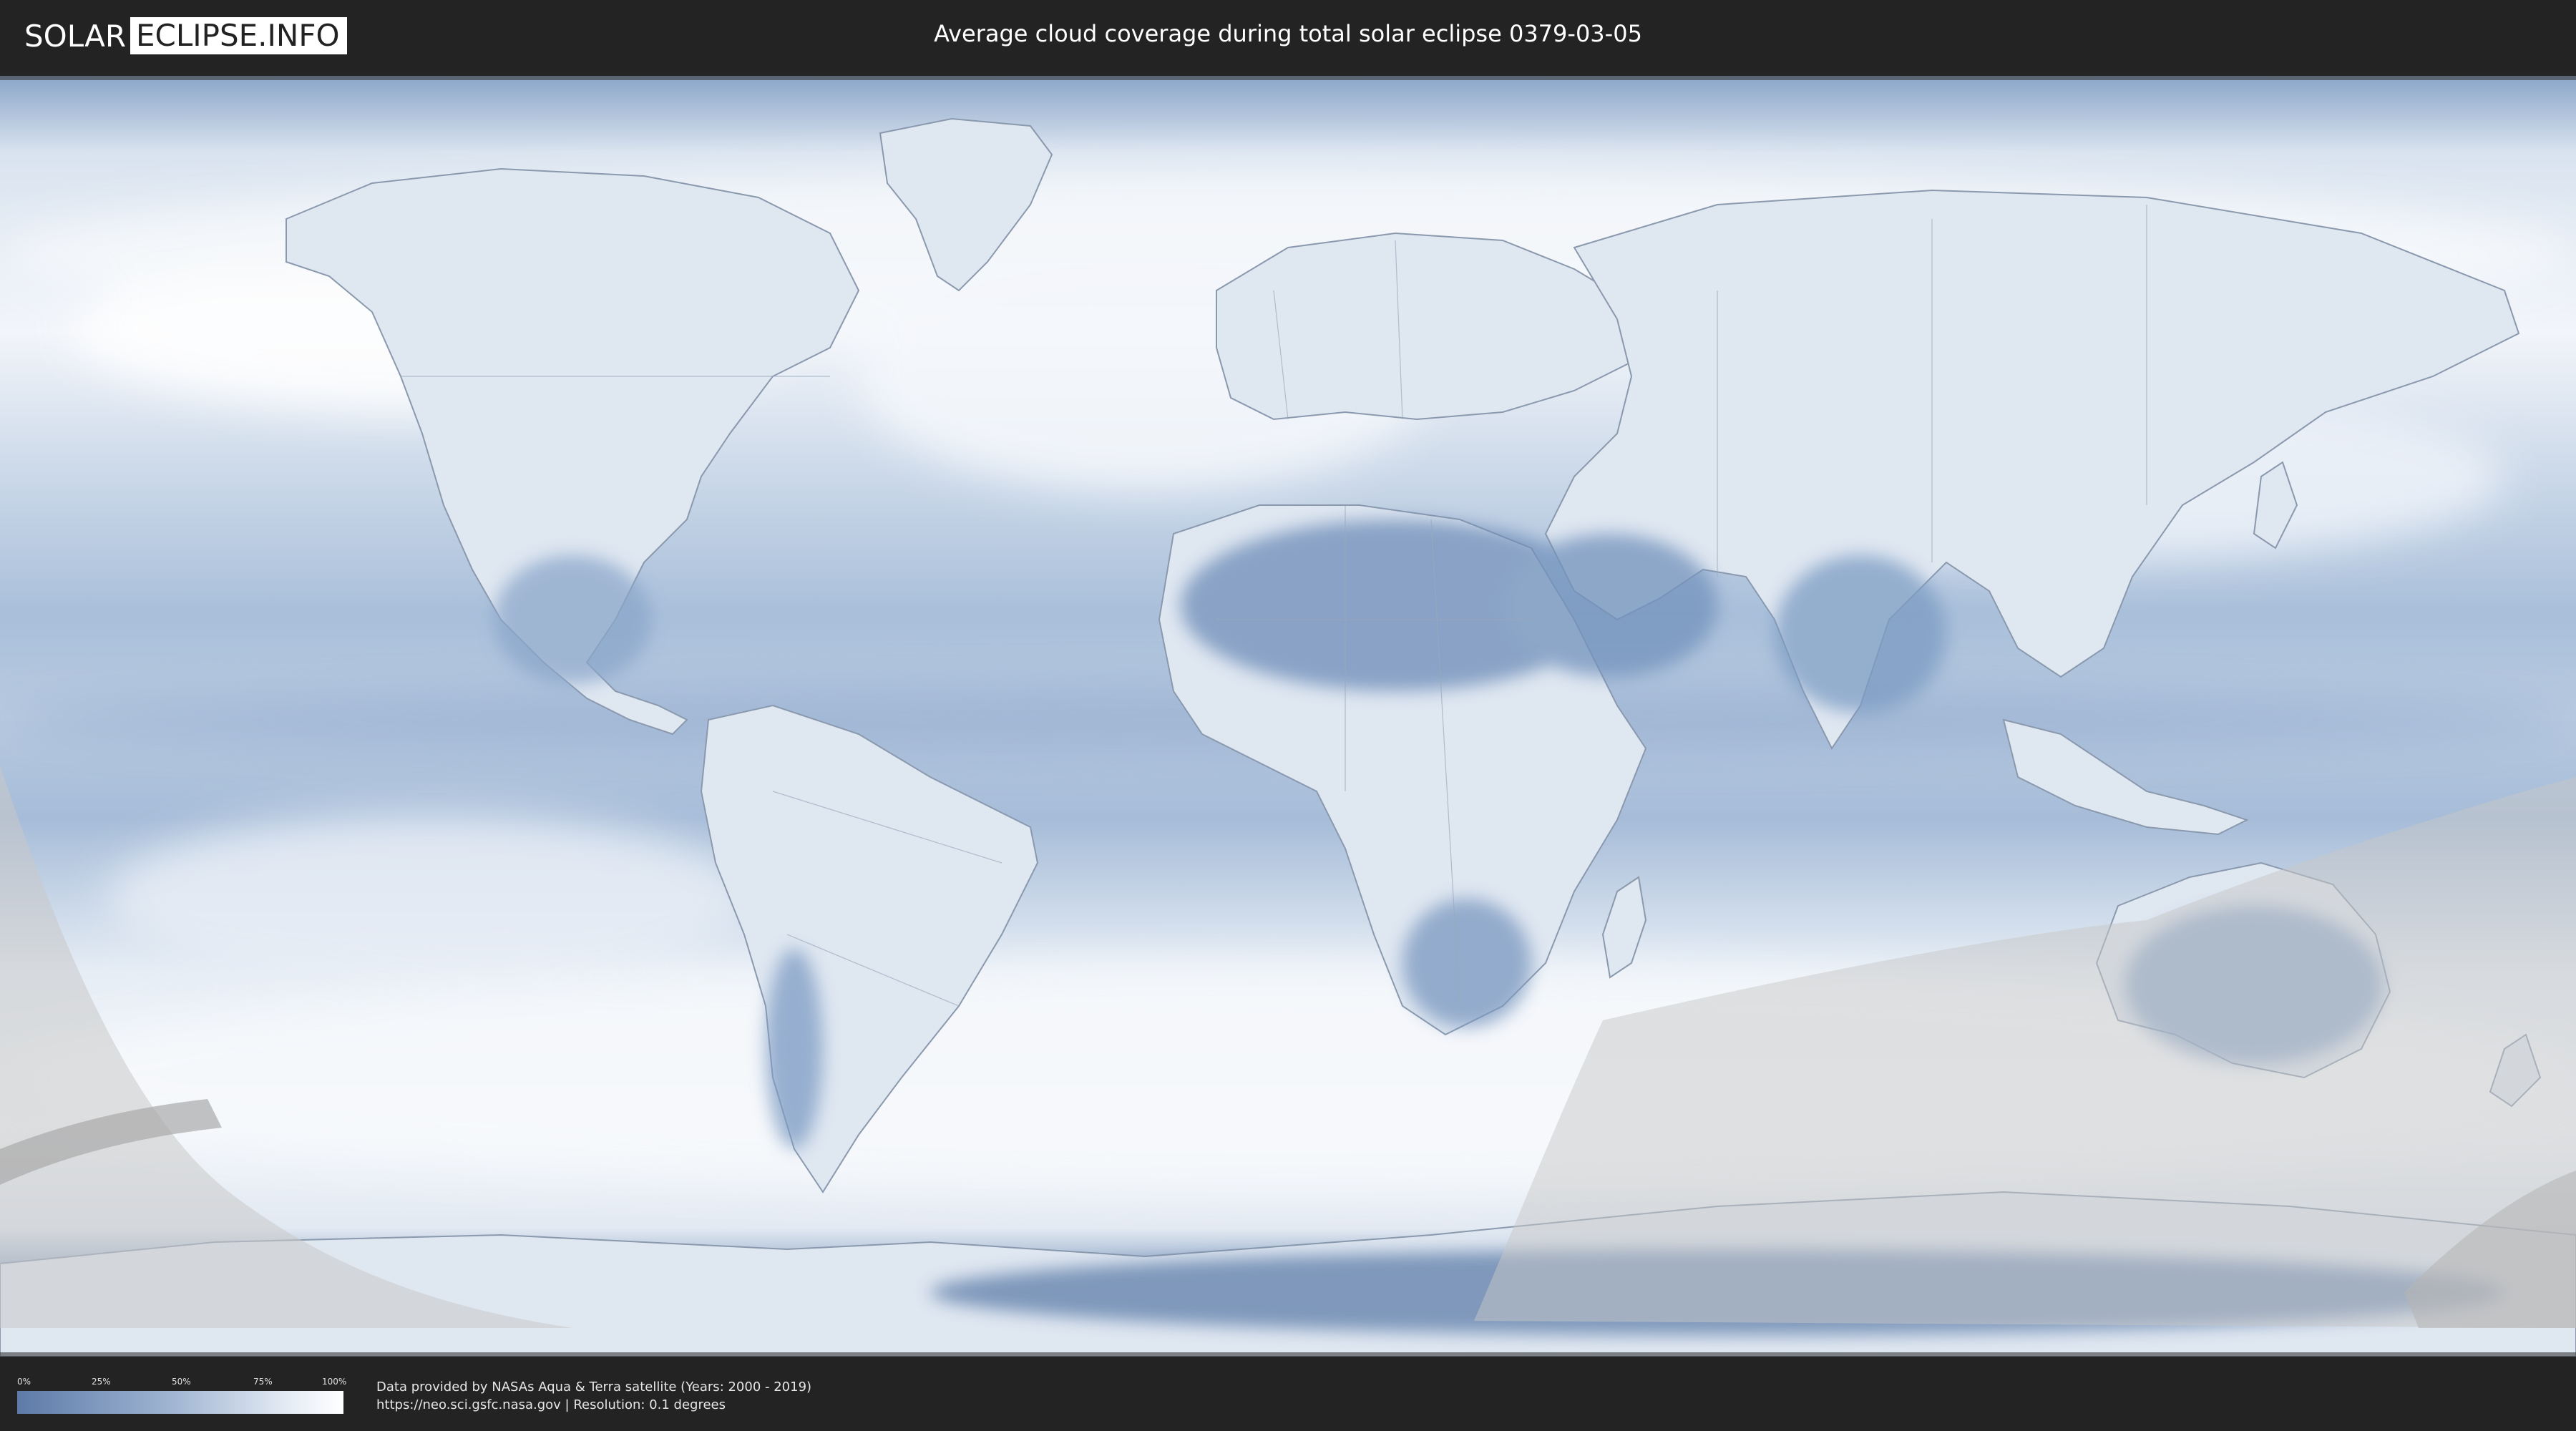 This screenshot has width=2576, height=1431. I want to click on legend-gradient-bar, so click(180, 1403).